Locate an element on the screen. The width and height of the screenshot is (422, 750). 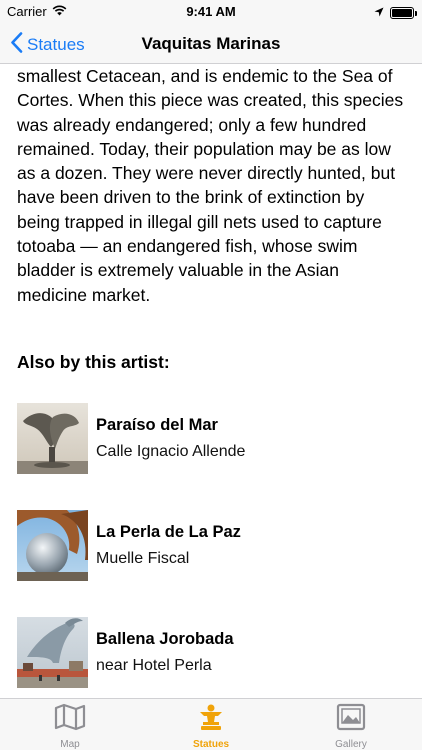
artwork-row-paraiso-del-mar: Paraíso del Mar Calle Ignacio Allende is located at coordinates (212, 438).